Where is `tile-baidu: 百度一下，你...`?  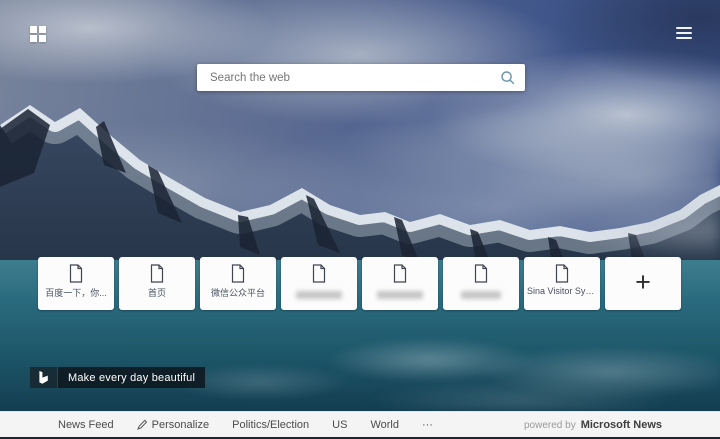 tile-baidu: 百度一下，你... is located at coordinates (76, 283).